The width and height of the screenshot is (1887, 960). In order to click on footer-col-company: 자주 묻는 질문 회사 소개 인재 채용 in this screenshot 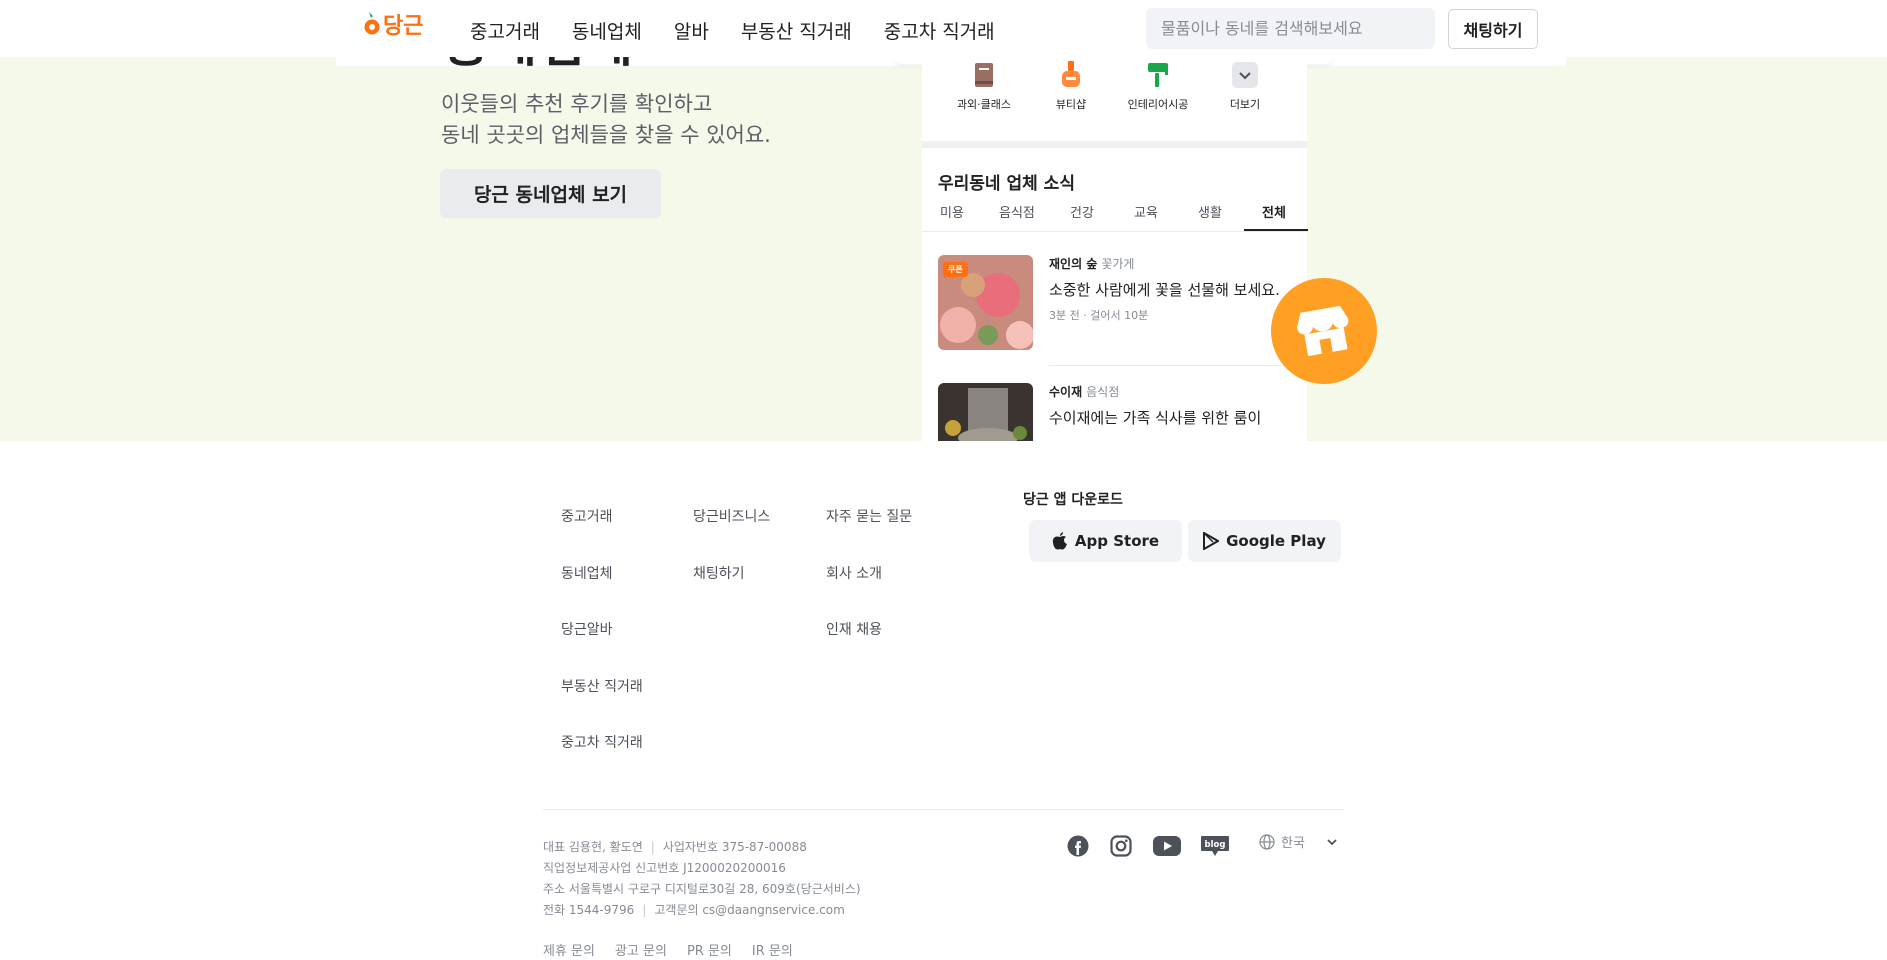, I will do `click(869, 591)`.